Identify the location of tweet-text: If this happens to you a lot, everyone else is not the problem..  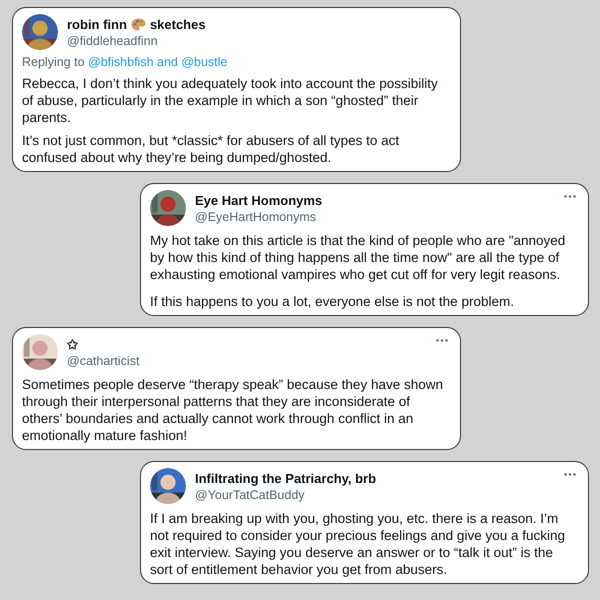
(332, 301).